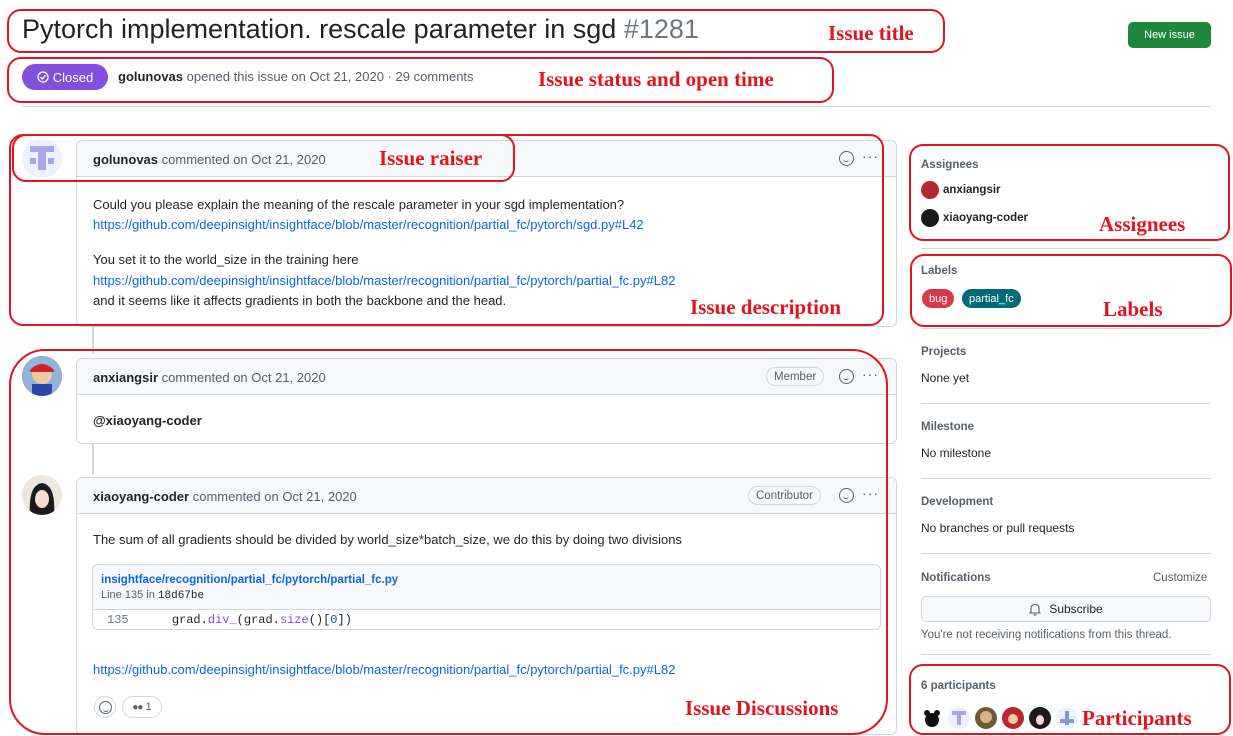  I want to click on snippet-line-info: Line 135 in 18d67be, so click(152, 595).